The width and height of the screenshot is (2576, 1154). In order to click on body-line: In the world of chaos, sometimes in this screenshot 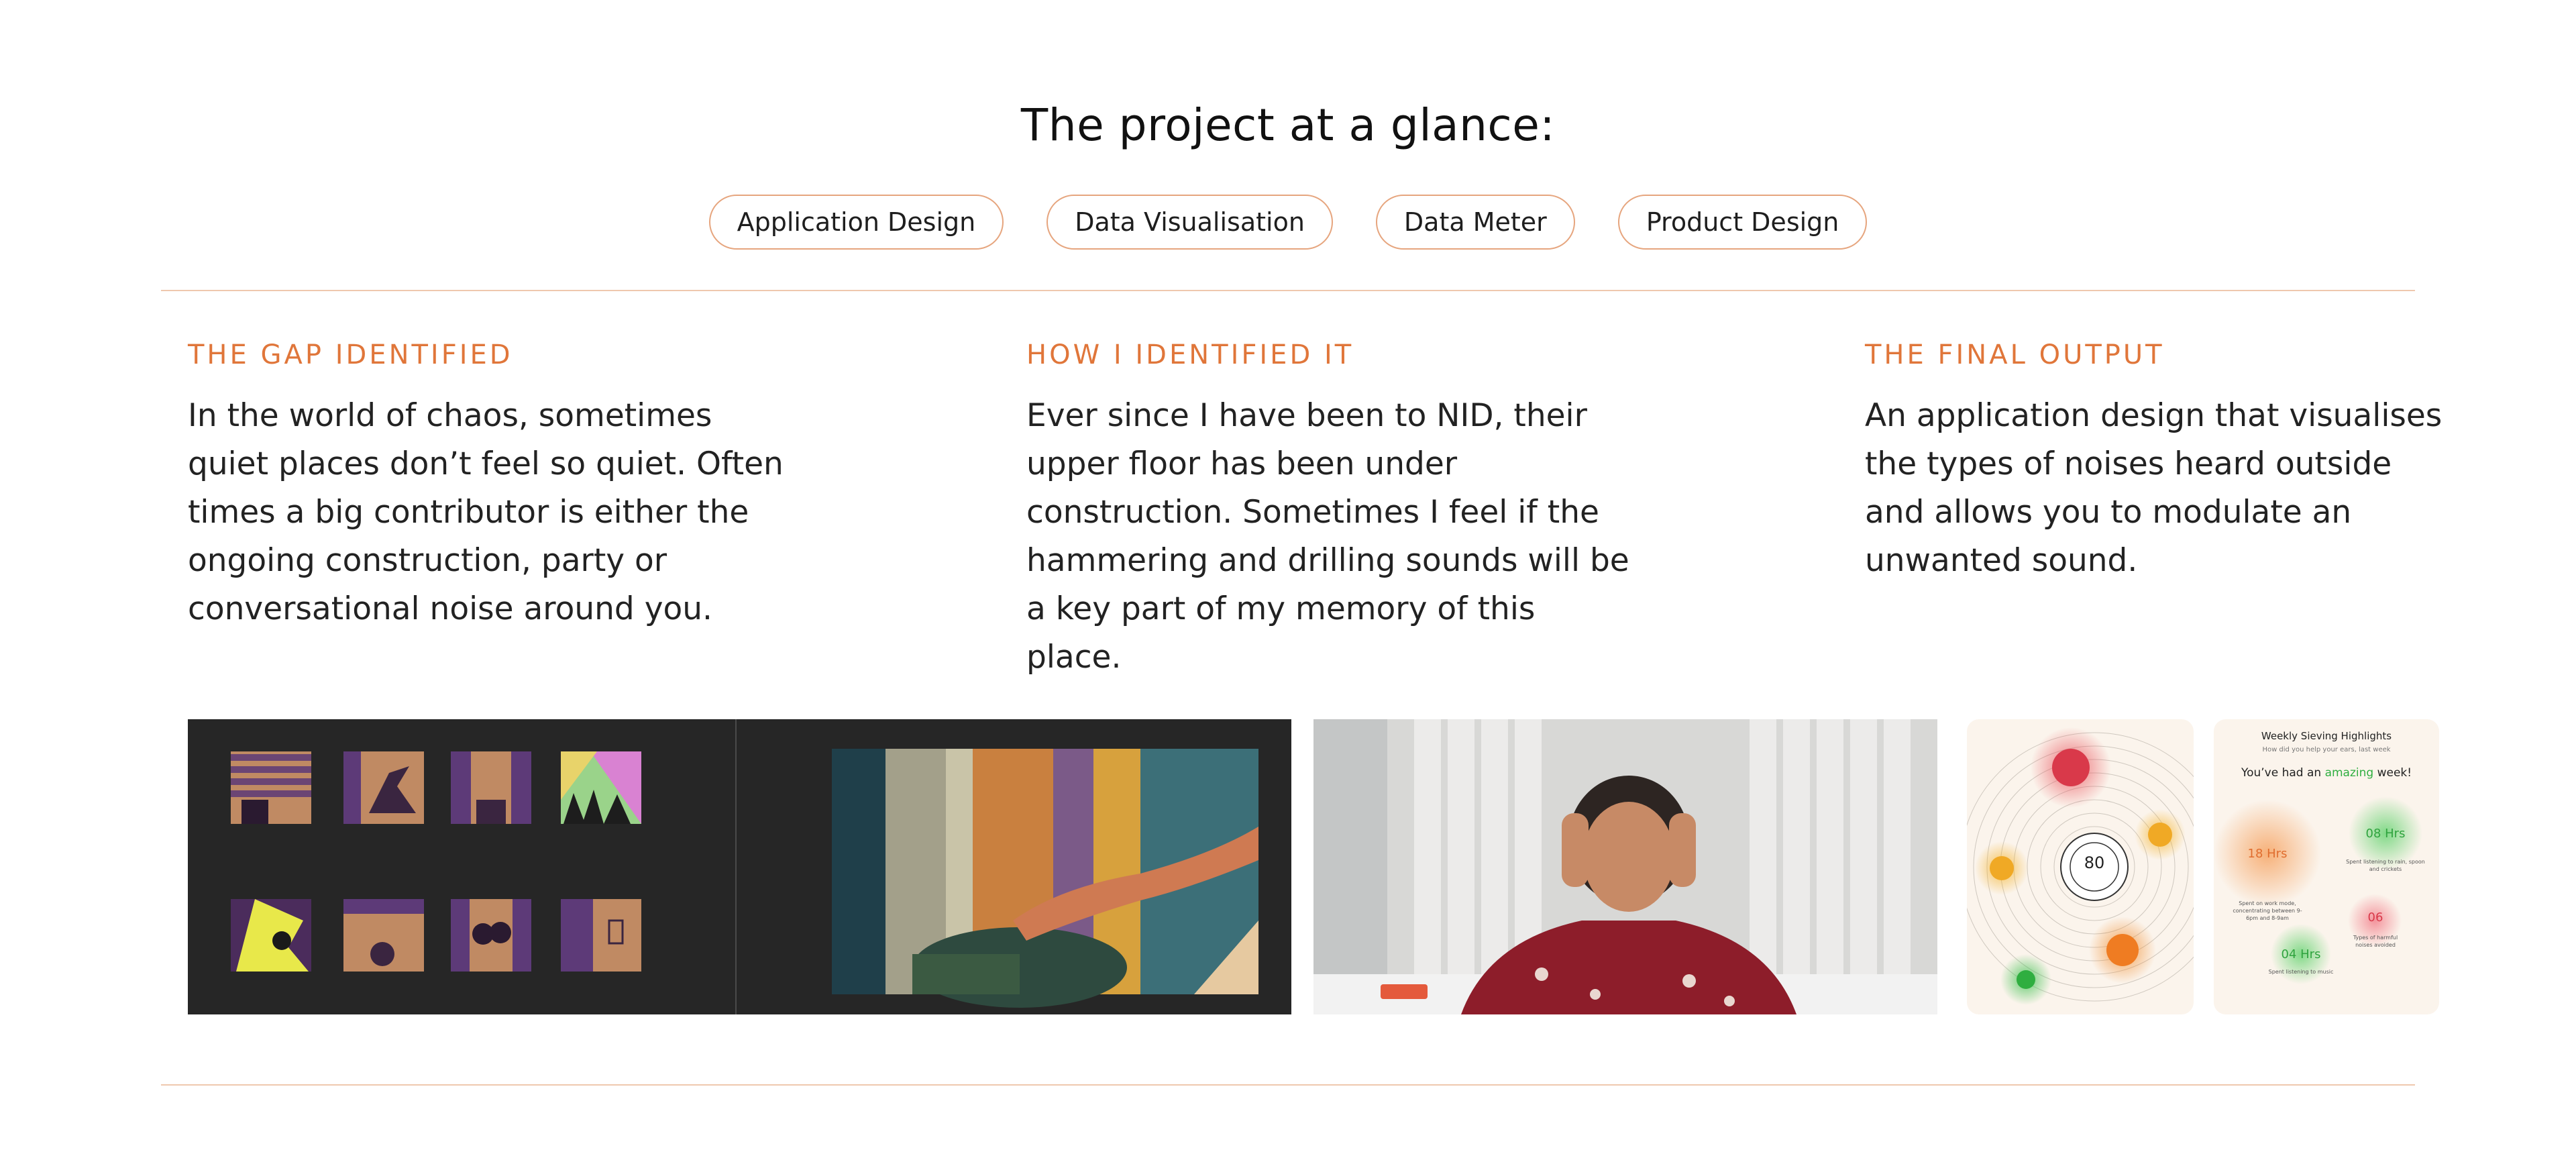, I will do `click(450, 415)`.